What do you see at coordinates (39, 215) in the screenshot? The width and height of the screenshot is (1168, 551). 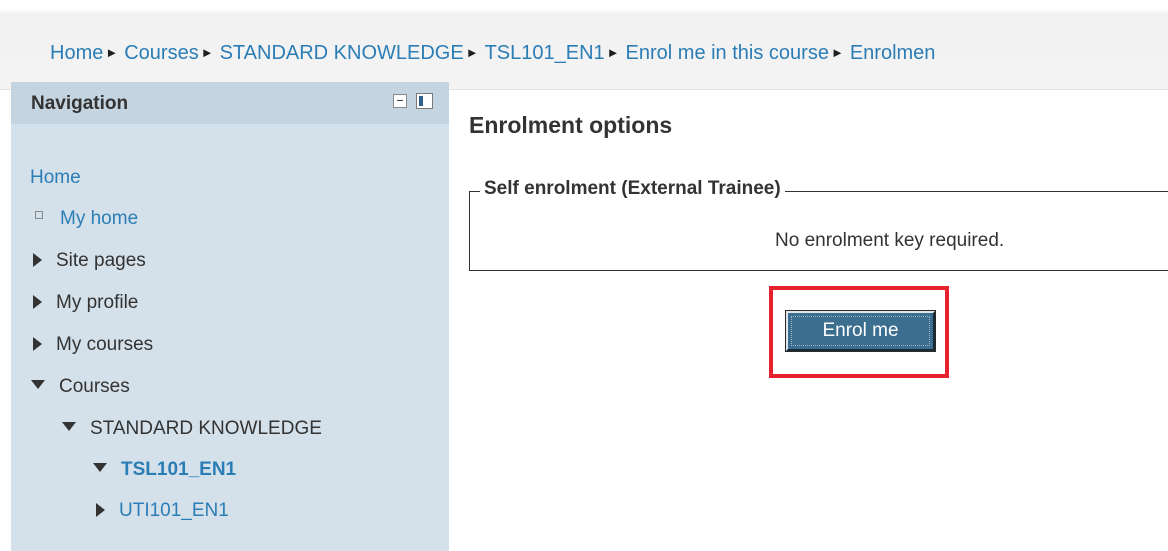 I see `bullet-icon` at bounding box center [39, 215].